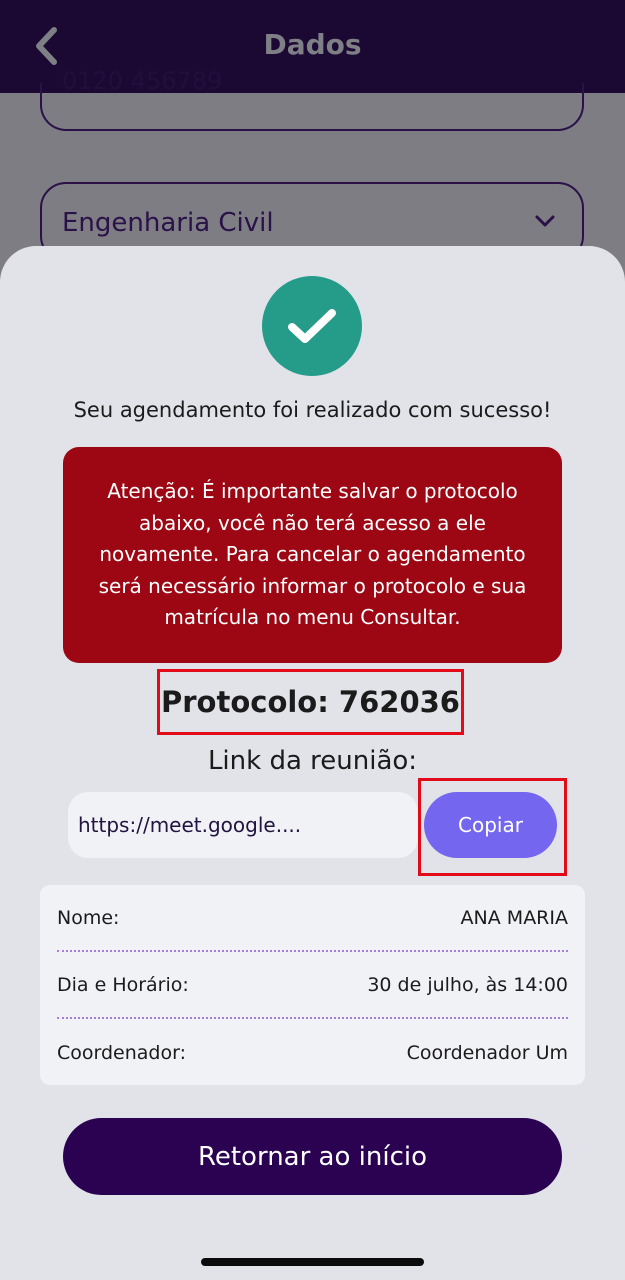  Describe the element at coordinates (545, 221) in the screenshot. I see `chevron-down-icon` at that location.